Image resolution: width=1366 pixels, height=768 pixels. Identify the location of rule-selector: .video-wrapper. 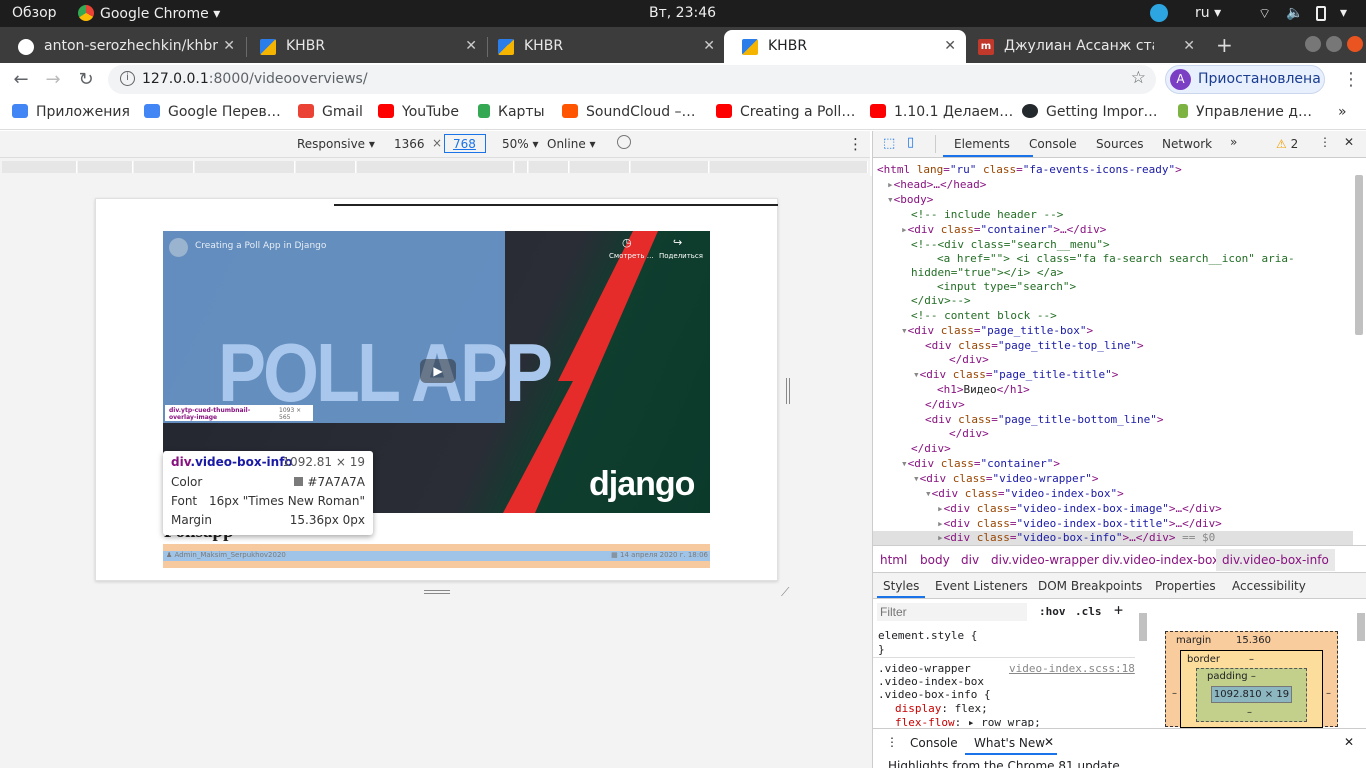
(924, 668).